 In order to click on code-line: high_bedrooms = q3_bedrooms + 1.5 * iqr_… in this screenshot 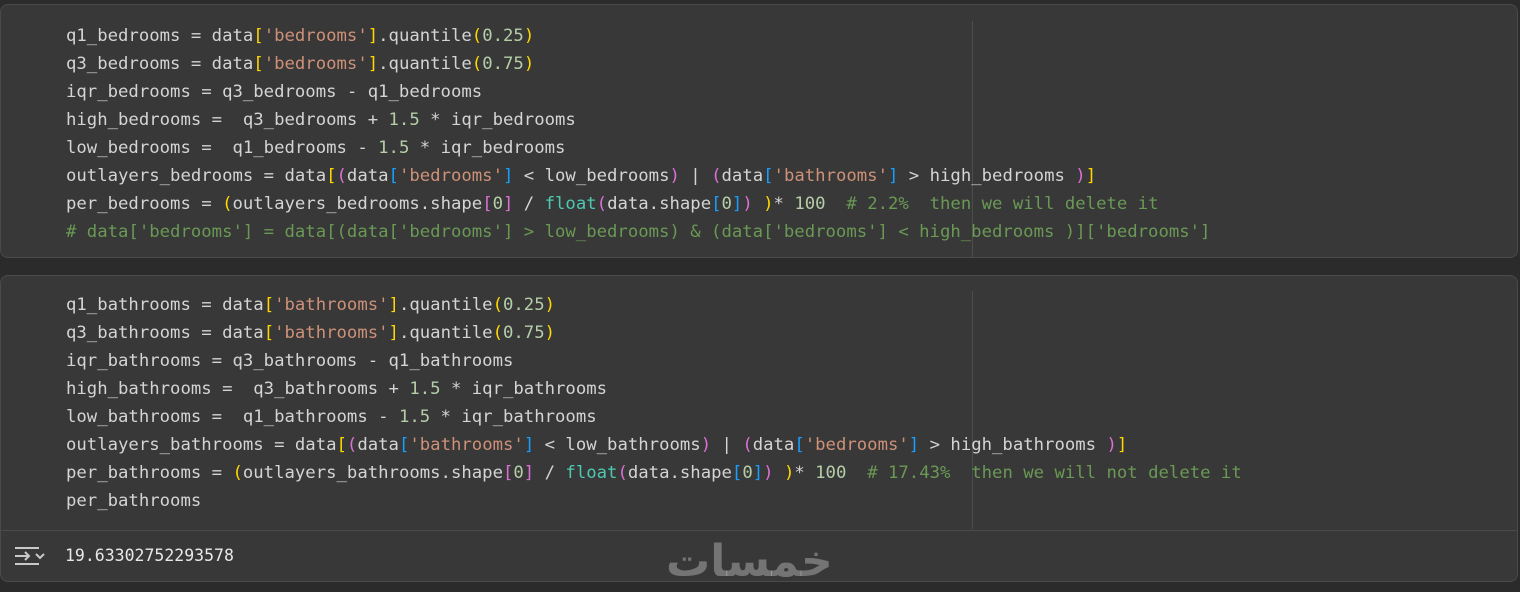, I will do `click(638, 120)`.